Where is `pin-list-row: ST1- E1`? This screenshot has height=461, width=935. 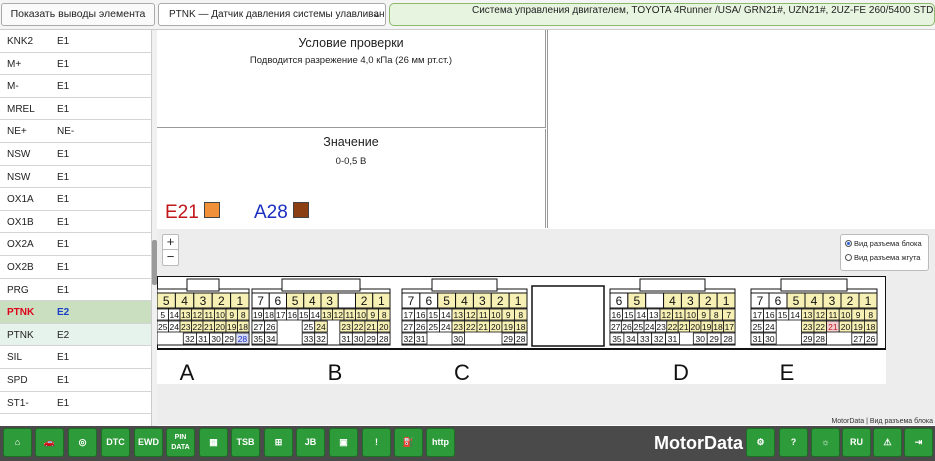 pin-list-row: ST1- E1 is located at coordinates (75, 403).